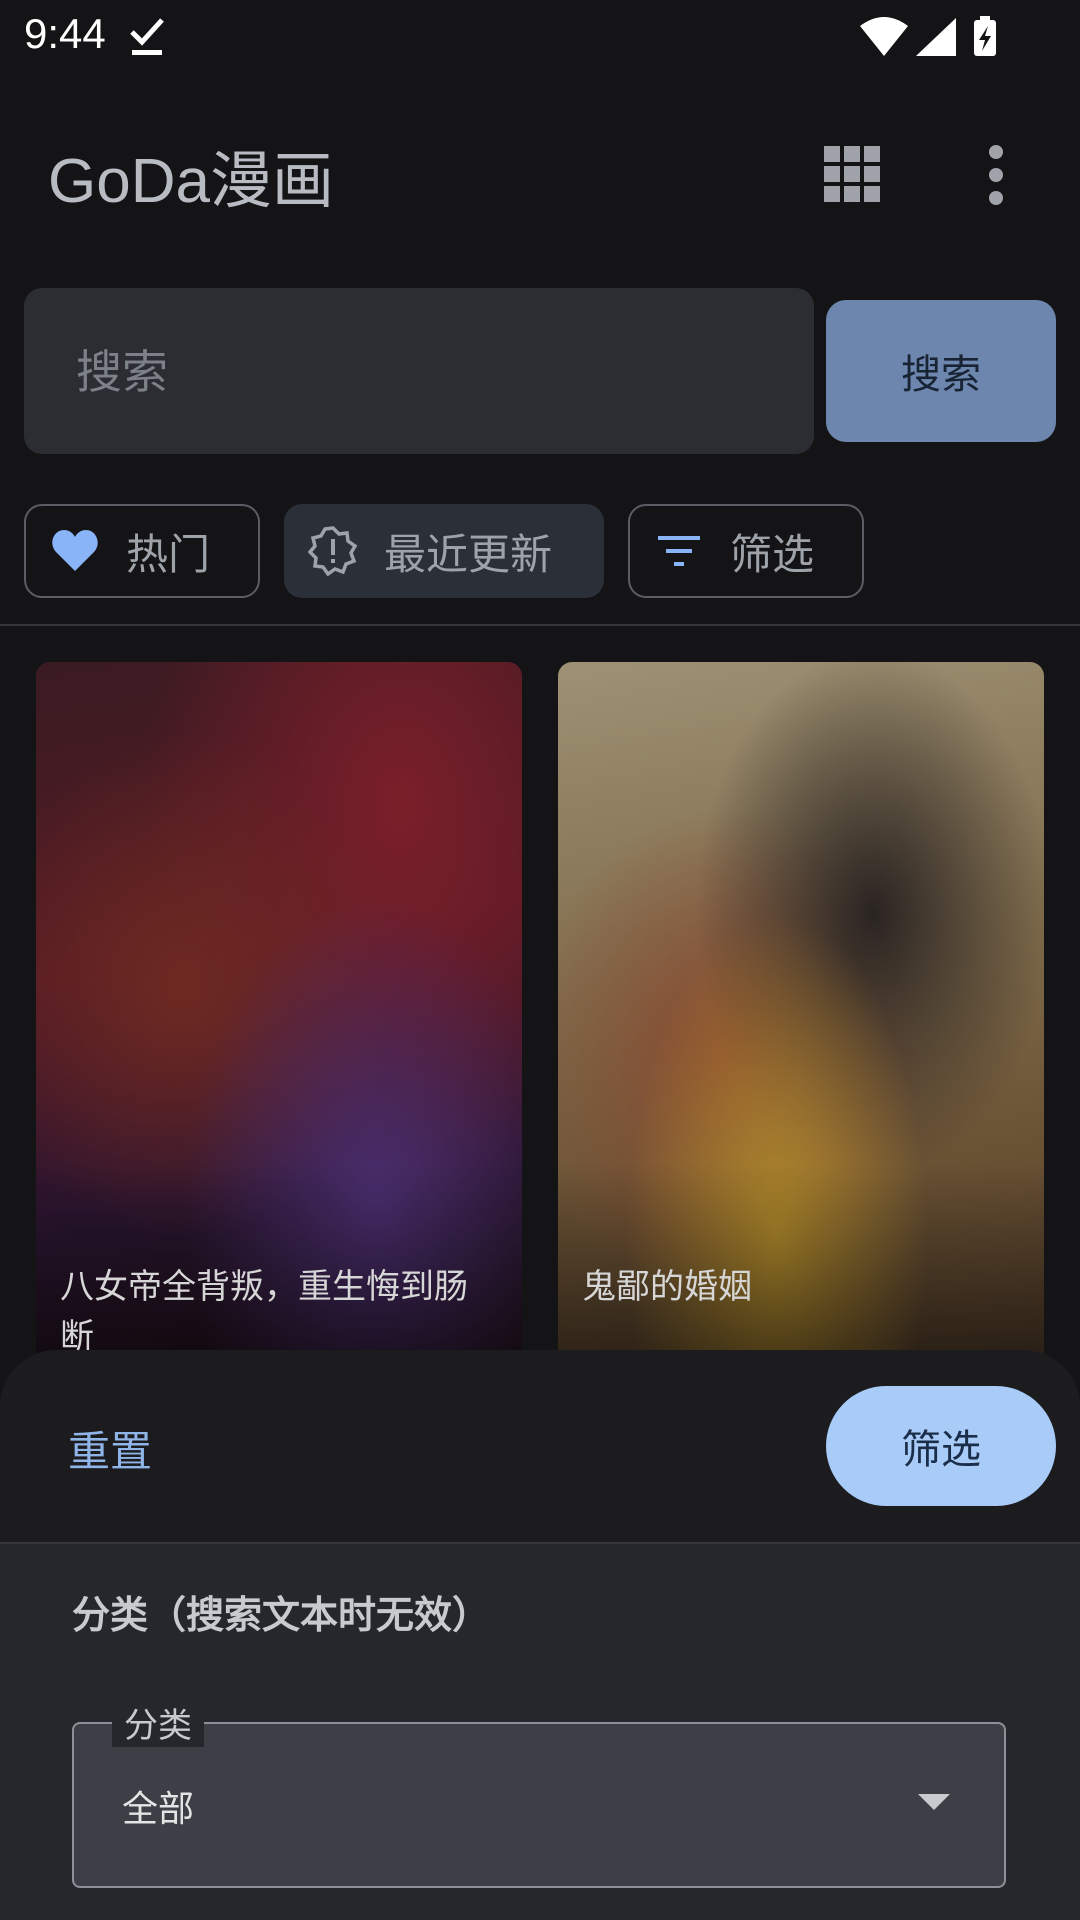  I want to click on dropdown-label: 分类, so click(158, 1722).